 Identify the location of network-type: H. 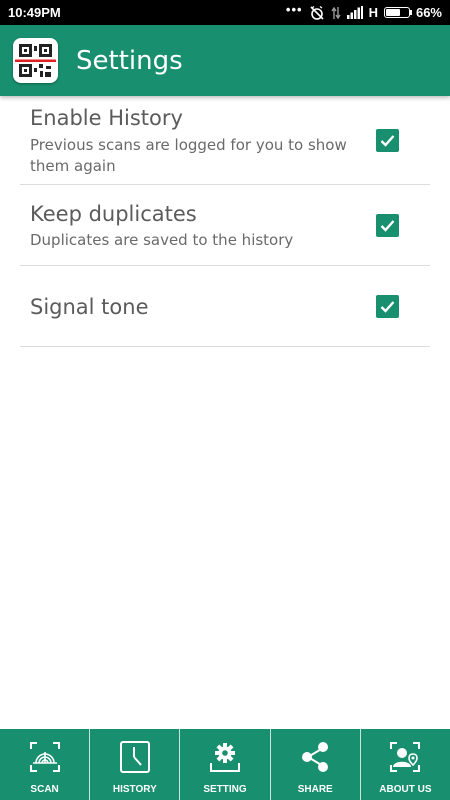
(373, 12).